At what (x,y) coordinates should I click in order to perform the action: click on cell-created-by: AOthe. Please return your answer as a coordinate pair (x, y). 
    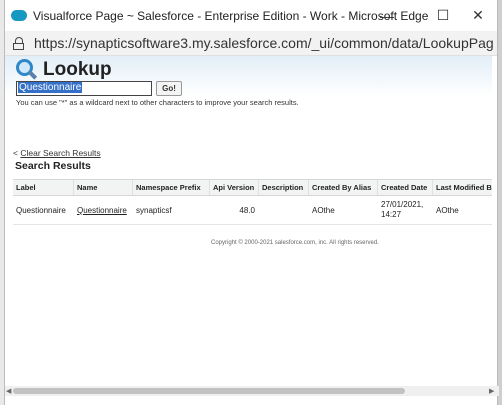
    Looking at the image, I should click on (323, 210).